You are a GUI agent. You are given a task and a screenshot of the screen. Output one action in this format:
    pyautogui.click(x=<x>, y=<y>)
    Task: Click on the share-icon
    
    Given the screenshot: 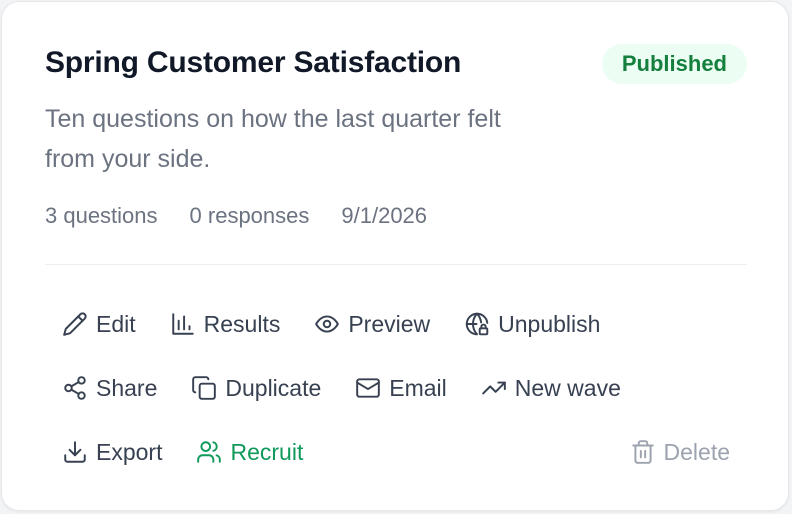 What is the action you would take?
    pyautogui.click(x=75, y=388)
    